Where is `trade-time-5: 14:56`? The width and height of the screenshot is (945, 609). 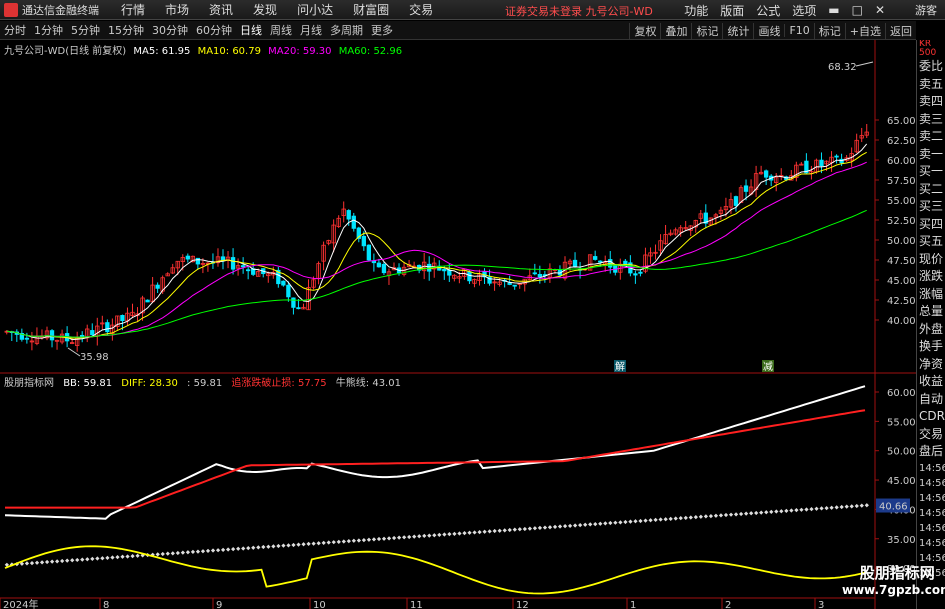 trade-time-5: 14:56 is located at coordinates (932, 543).